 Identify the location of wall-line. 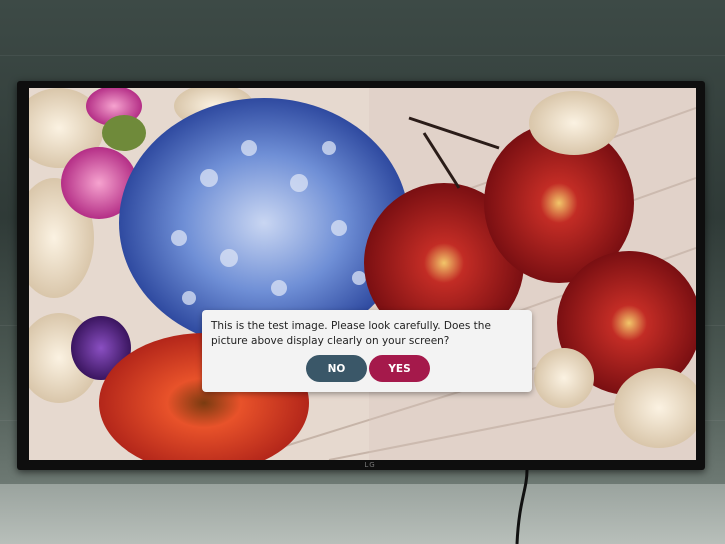
(362, 55).